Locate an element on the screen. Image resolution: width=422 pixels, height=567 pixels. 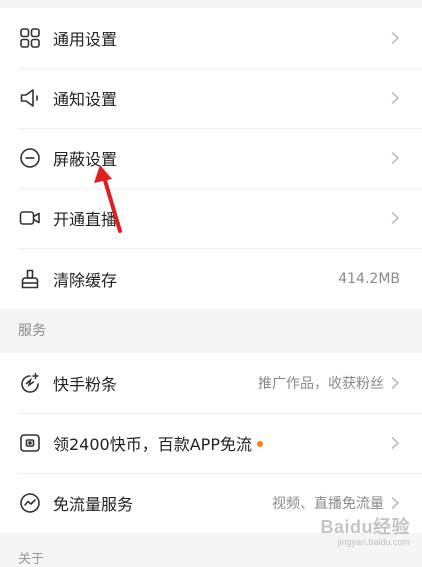
baidu-watermark: Baidu经验 jingyan.baidu.com is located at coordinates (365, 533).